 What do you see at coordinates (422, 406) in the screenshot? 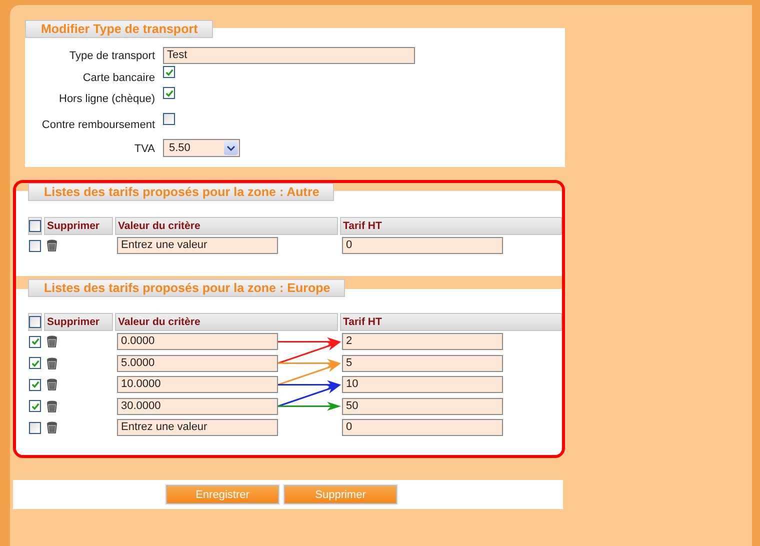
I see `text-field: 50` at bounding box center [422, 406].